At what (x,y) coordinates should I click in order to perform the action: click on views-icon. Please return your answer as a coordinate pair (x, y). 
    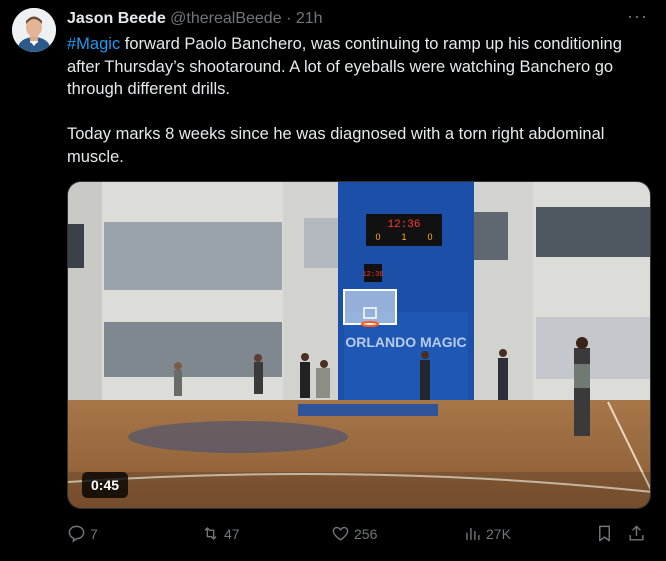
    Looking at the image, I should click on (473, 533).